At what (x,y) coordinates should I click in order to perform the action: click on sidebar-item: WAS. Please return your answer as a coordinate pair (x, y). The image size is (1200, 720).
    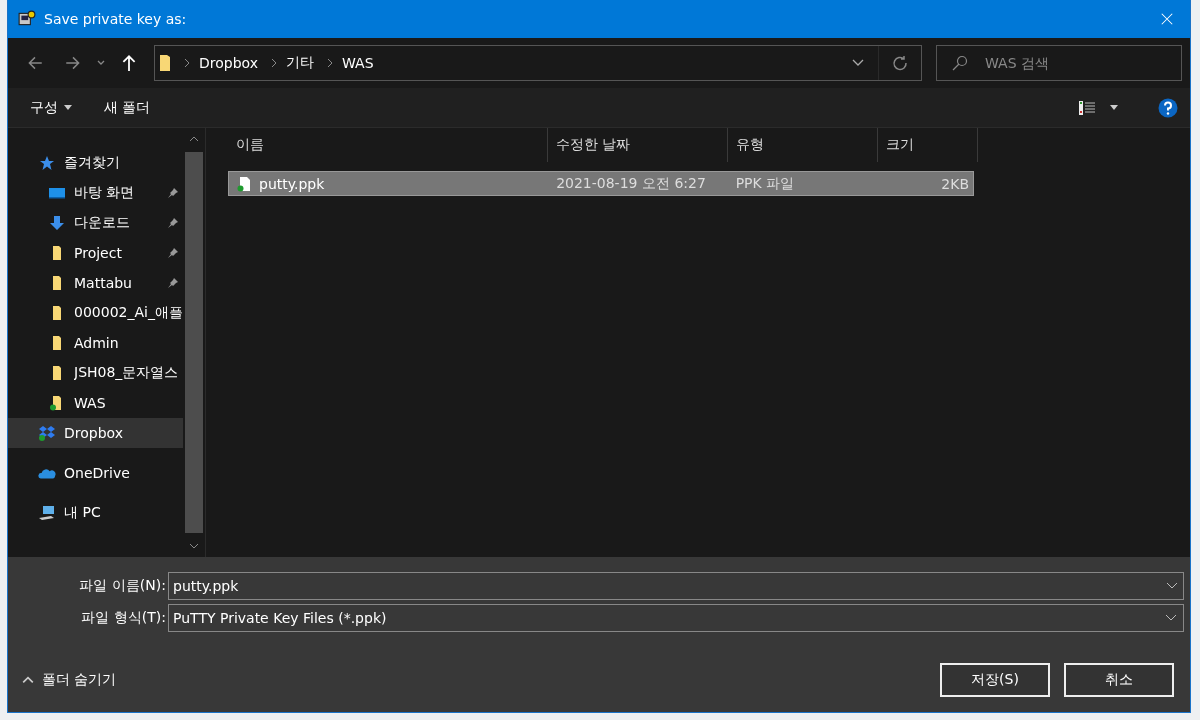
    Looking at the image, I should click on (95, 403).